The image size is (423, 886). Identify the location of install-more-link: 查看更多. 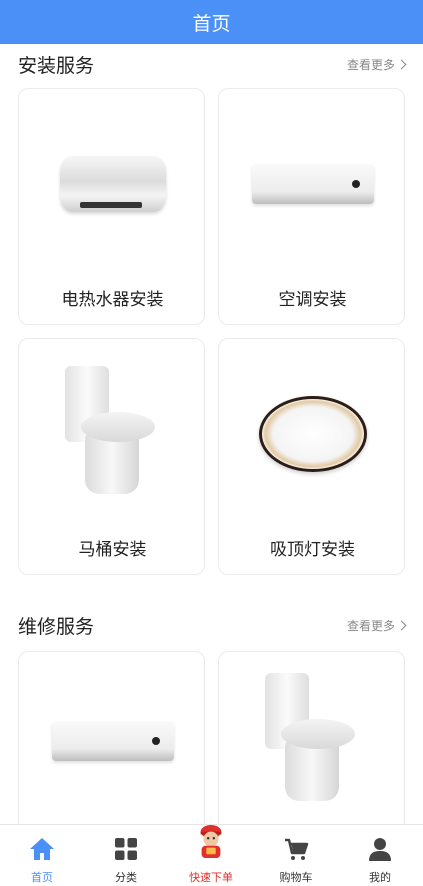
(376, 64).